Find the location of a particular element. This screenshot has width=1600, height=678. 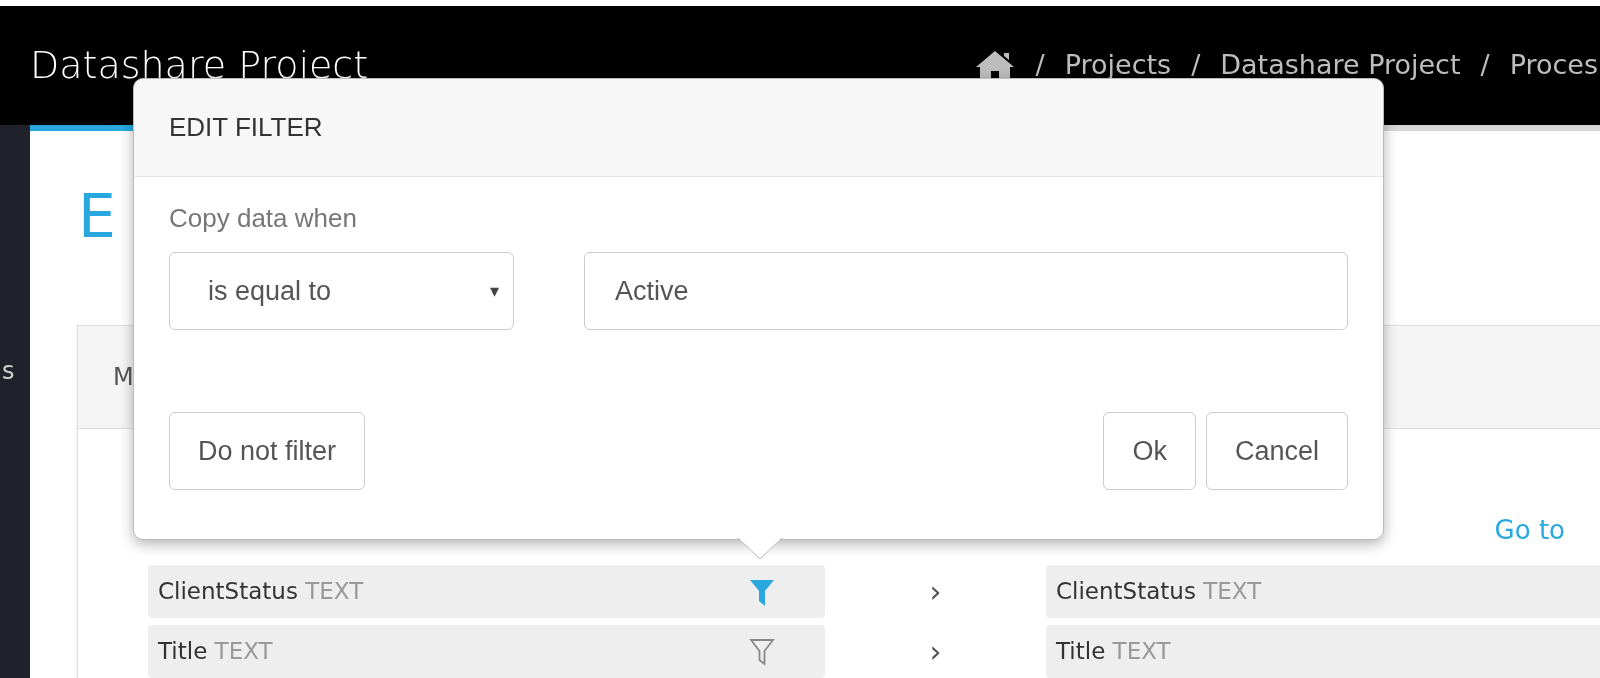

filter-icon is located at coordinates (762, 651).